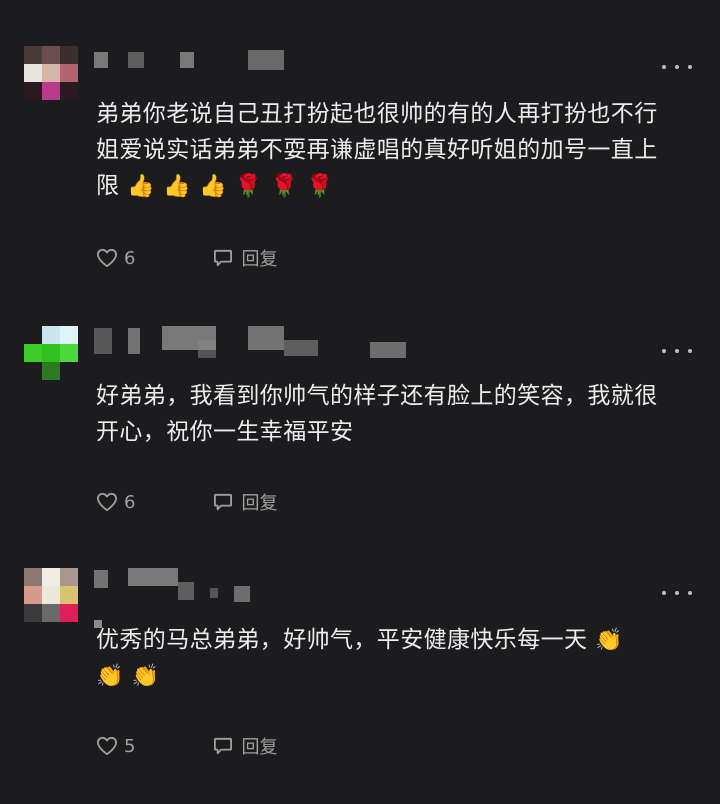  What do you see at coordinates (130, 746) in the screenshot?
I see `like-count: 5` at bounding box center [130, 746].